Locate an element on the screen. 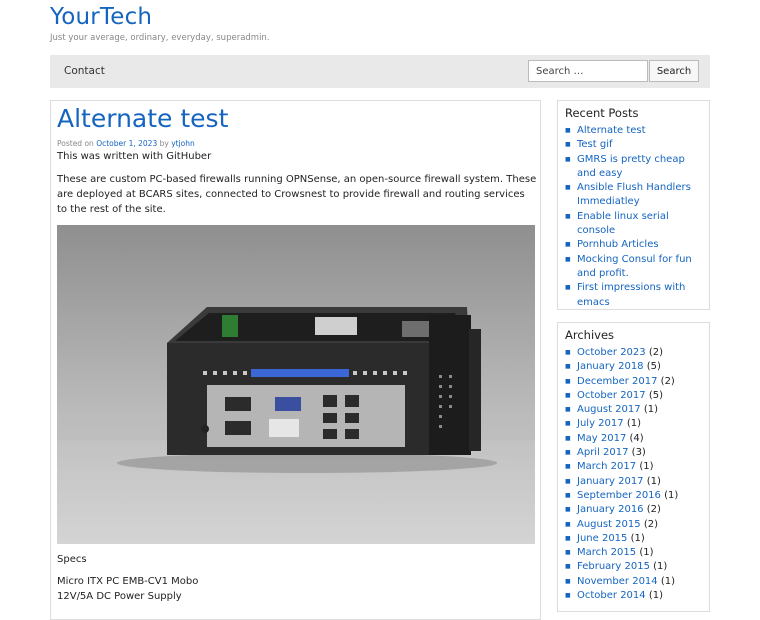 The image size is (760, 620). list-item: March 2017 (1) is located at coordinates (635, 467).